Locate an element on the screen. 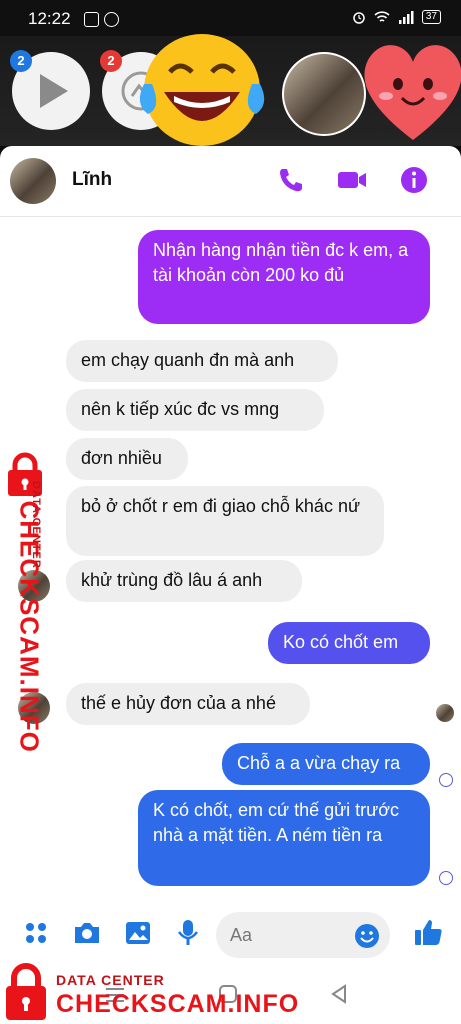 The image size is (461, 1024). message-incoming: em chạy quanh đn mà anh is located at coordinates (202, 361).